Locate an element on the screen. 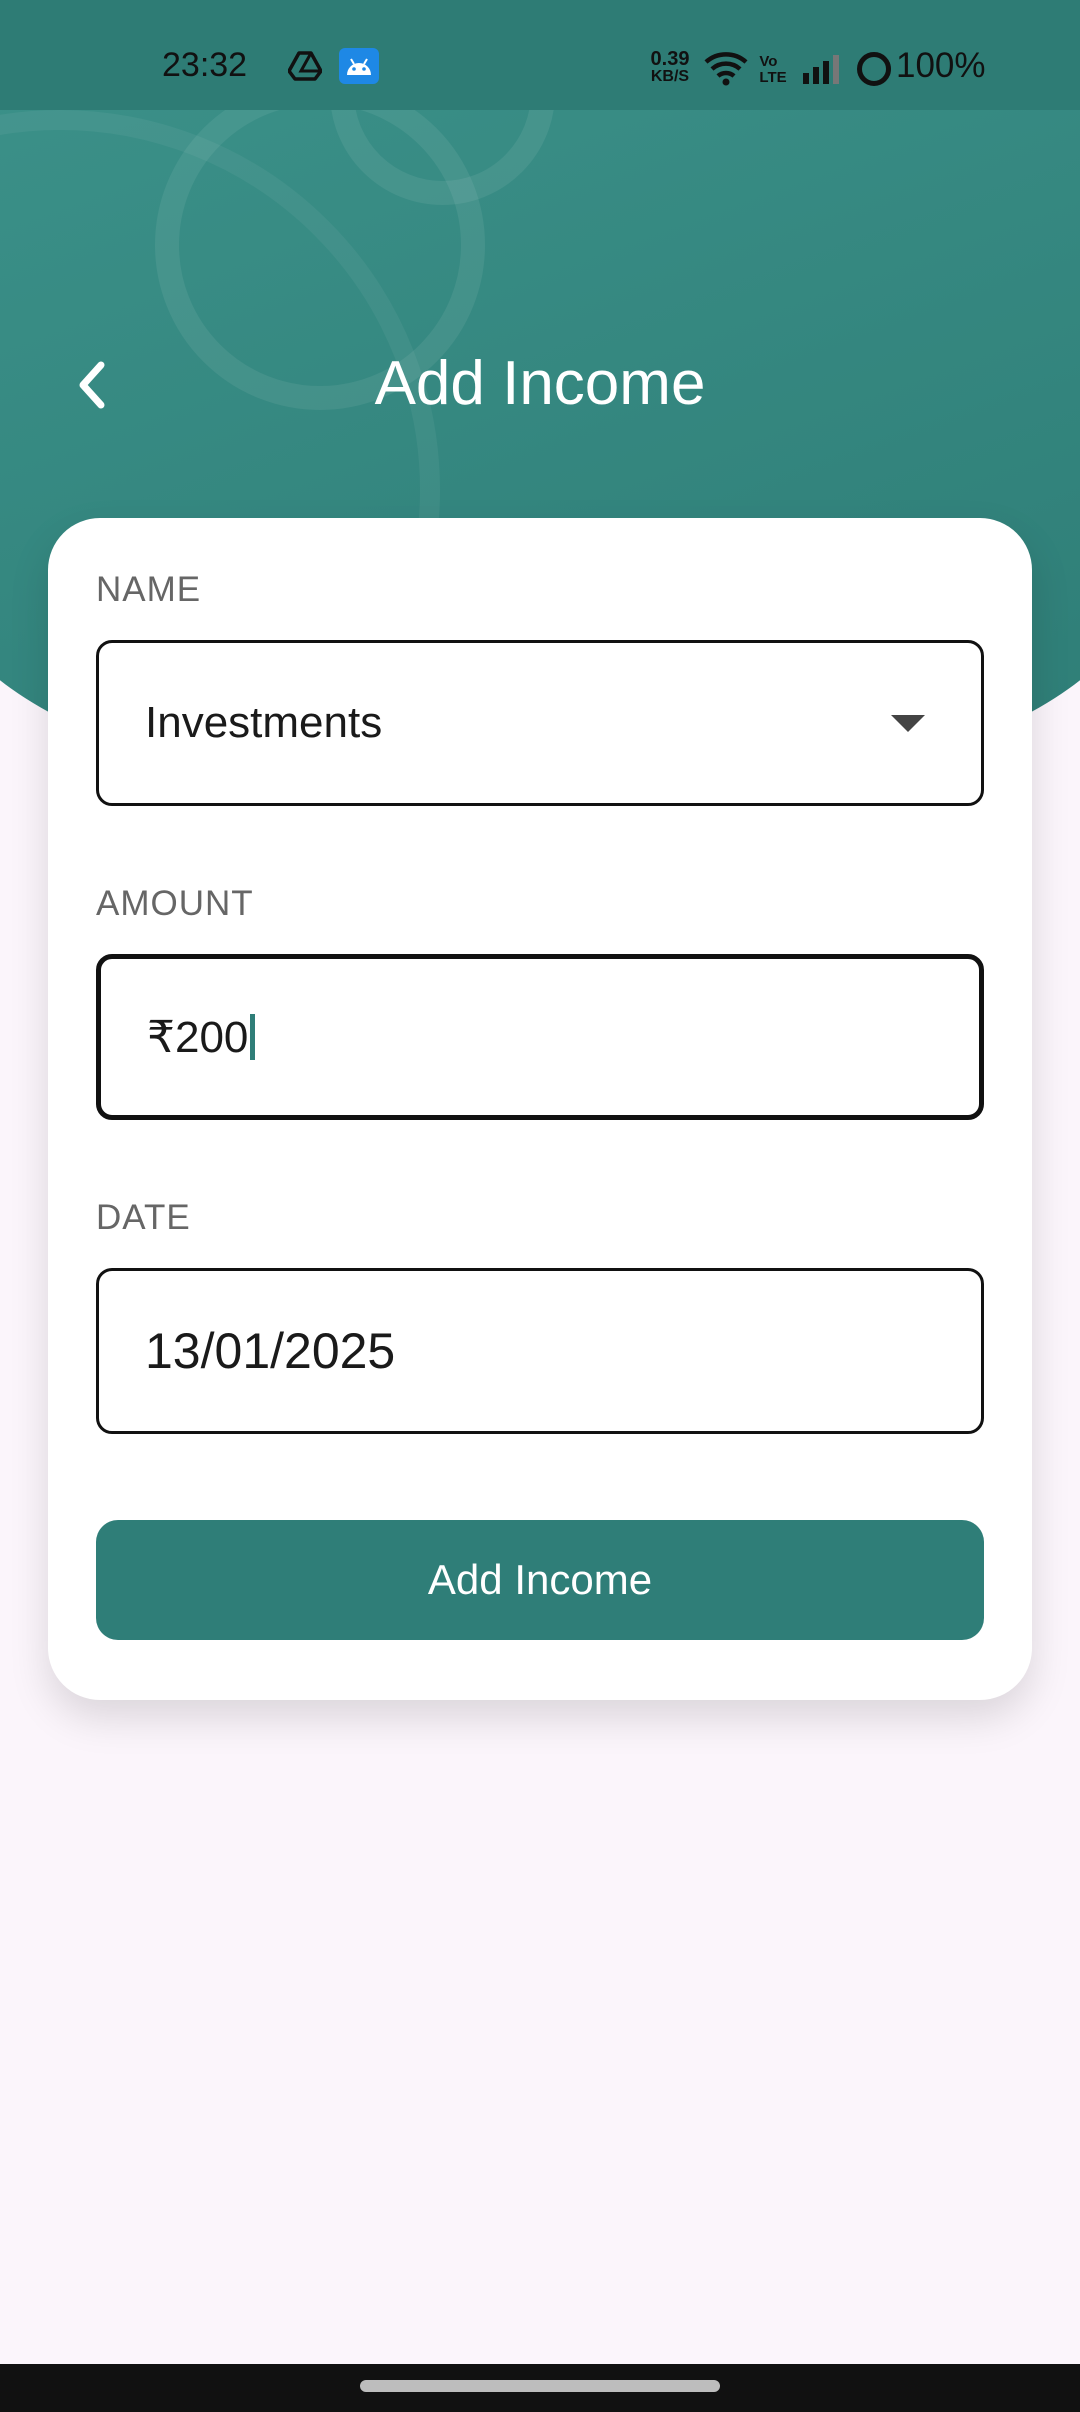 The height and width of the screenshot is (2412, 1080). network-speed: 0.39 KB/S is located at coordinates (670, 67).